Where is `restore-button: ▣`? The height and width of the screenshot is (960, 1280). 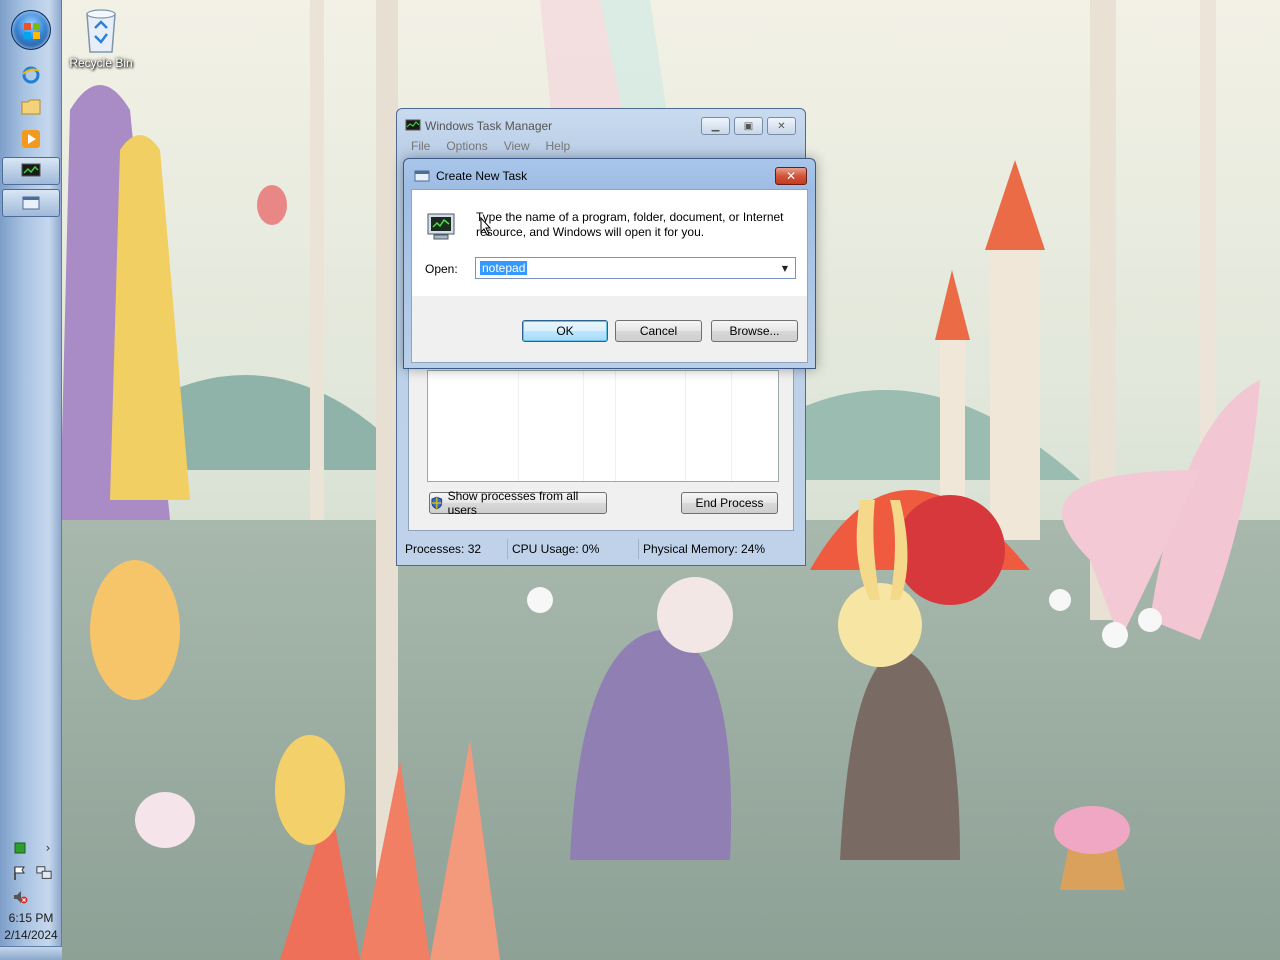
restore-button: ▣ is located at coordinates (748, 126).